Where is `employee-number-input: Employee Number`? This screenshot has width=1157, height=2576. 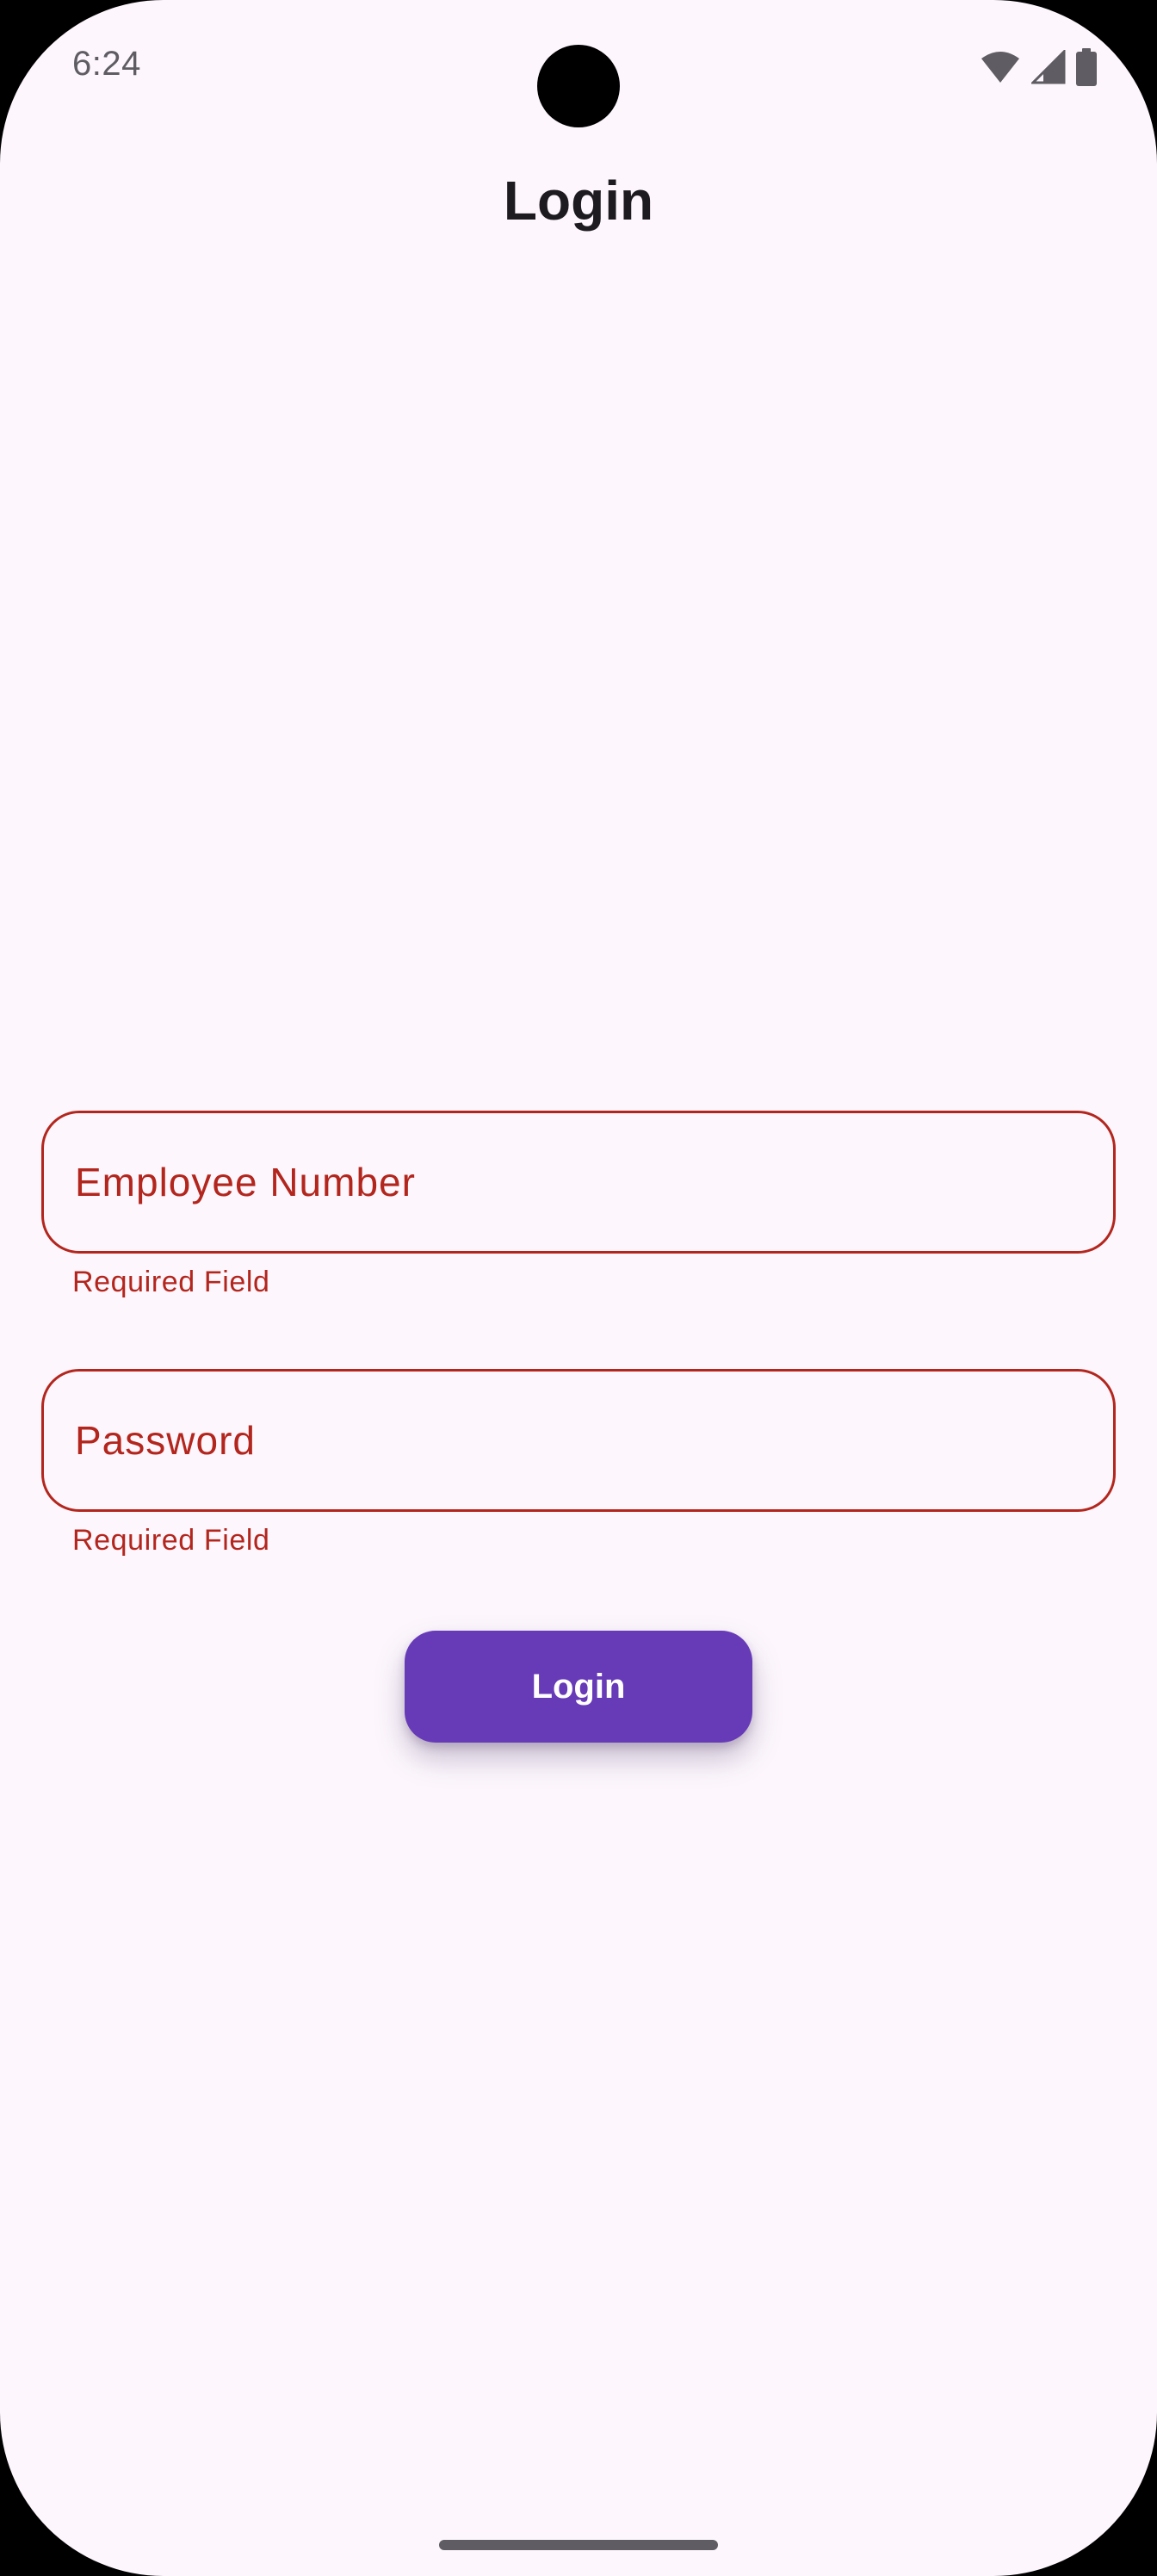
employee-number-input: Employee Number is located at coordinates (579, 1182).